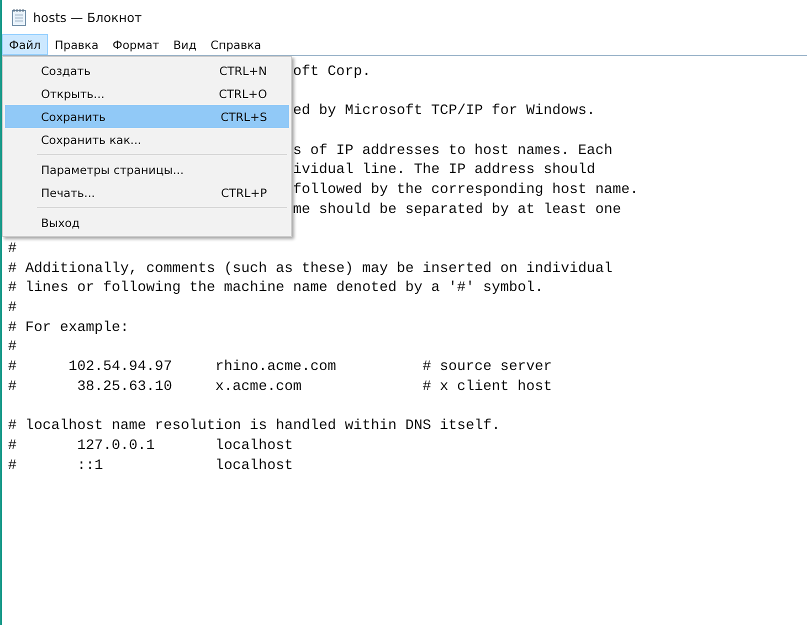  Describe the element at coordinates (332, 72) in the screenshot. I see `code-line: oft Corp.` at that location.